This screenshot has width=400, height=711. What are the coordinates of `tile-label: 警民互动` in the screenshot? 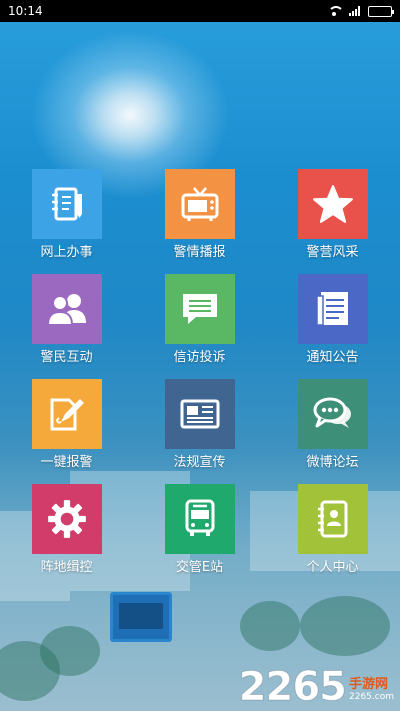 It's located at (66, 357).